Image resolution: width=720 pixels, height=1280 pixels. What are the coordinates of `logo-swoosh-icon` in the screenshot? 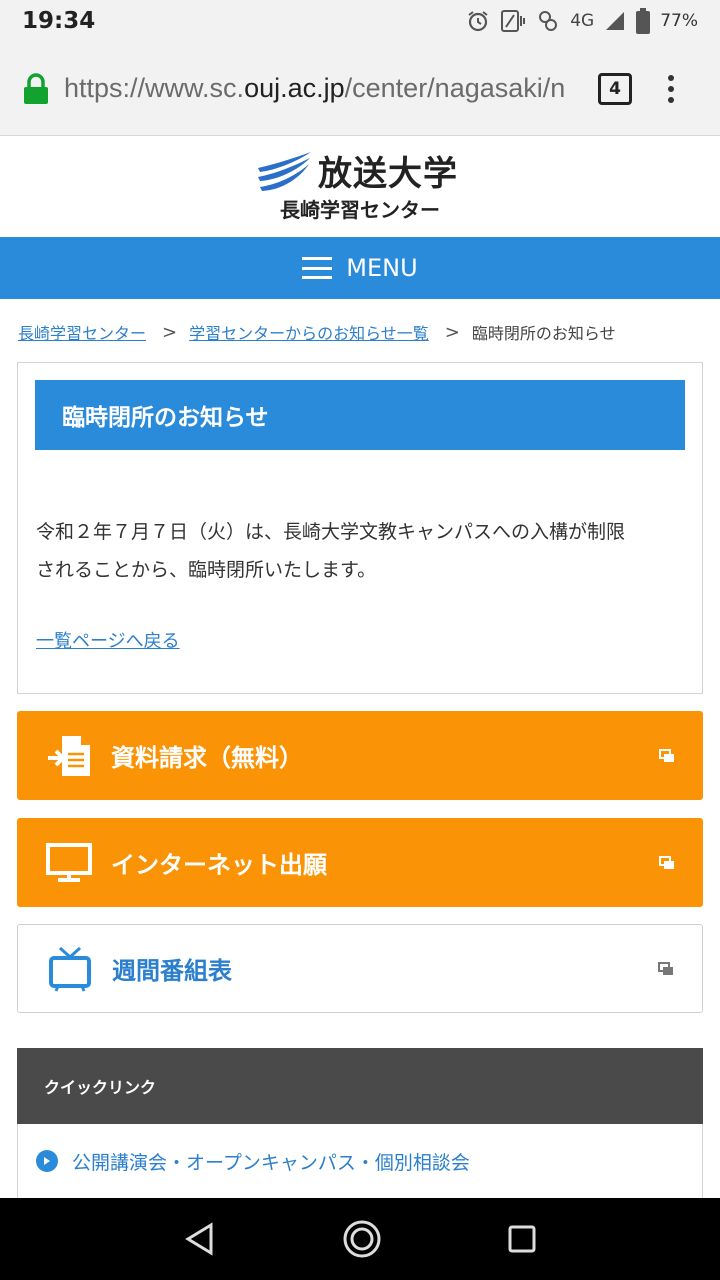 It's located at (284, 171).